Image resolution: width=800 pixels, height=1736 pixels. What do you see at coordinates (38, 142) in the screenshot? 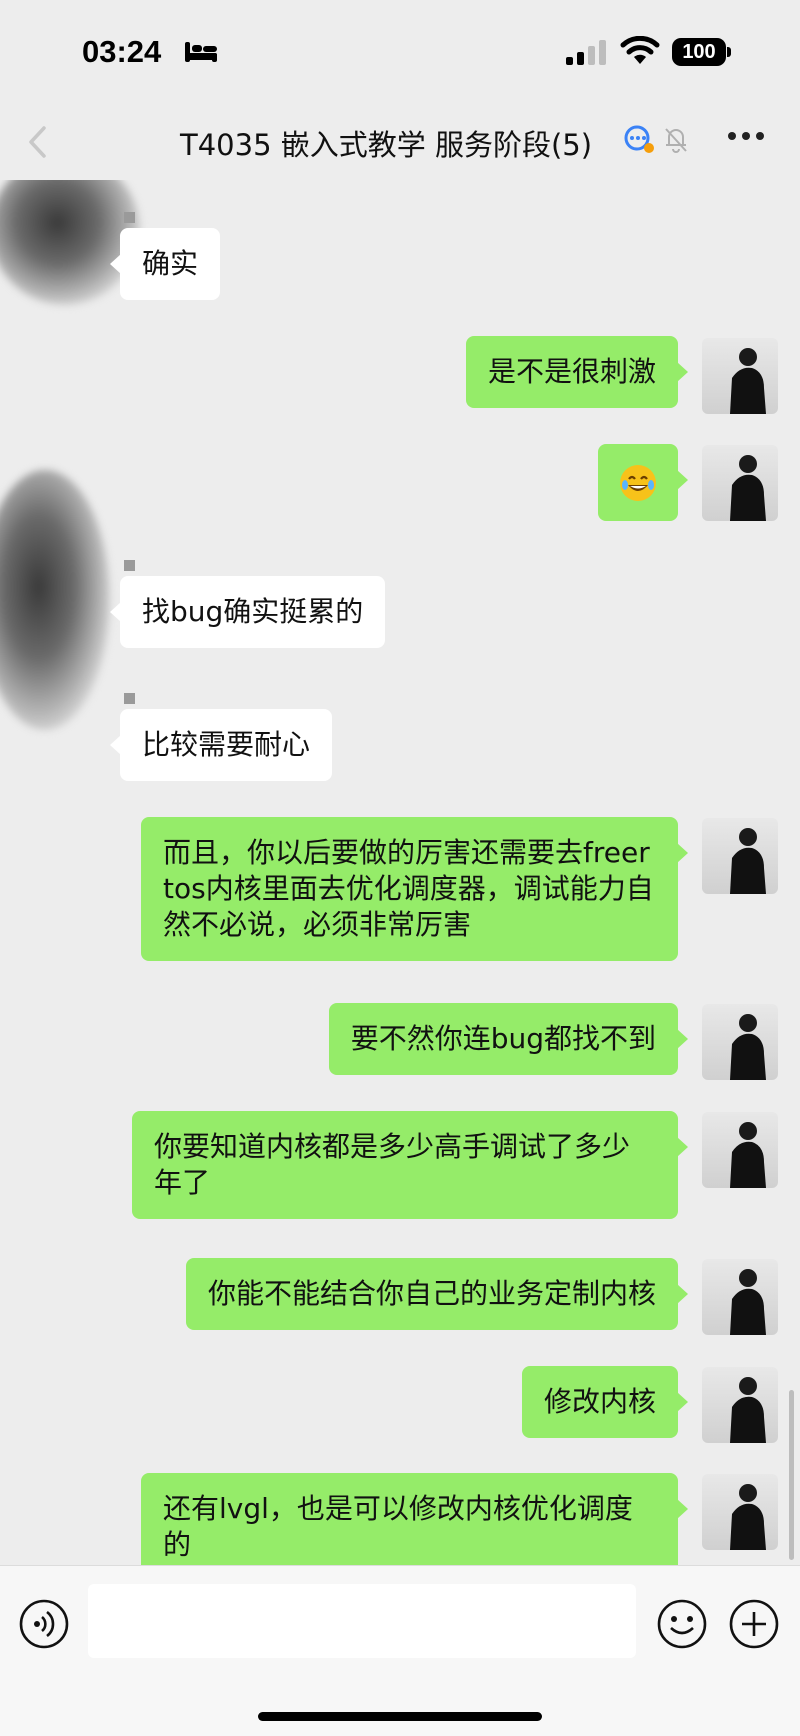
I see `back-chevron-icon` at bounding box center [38, 142].